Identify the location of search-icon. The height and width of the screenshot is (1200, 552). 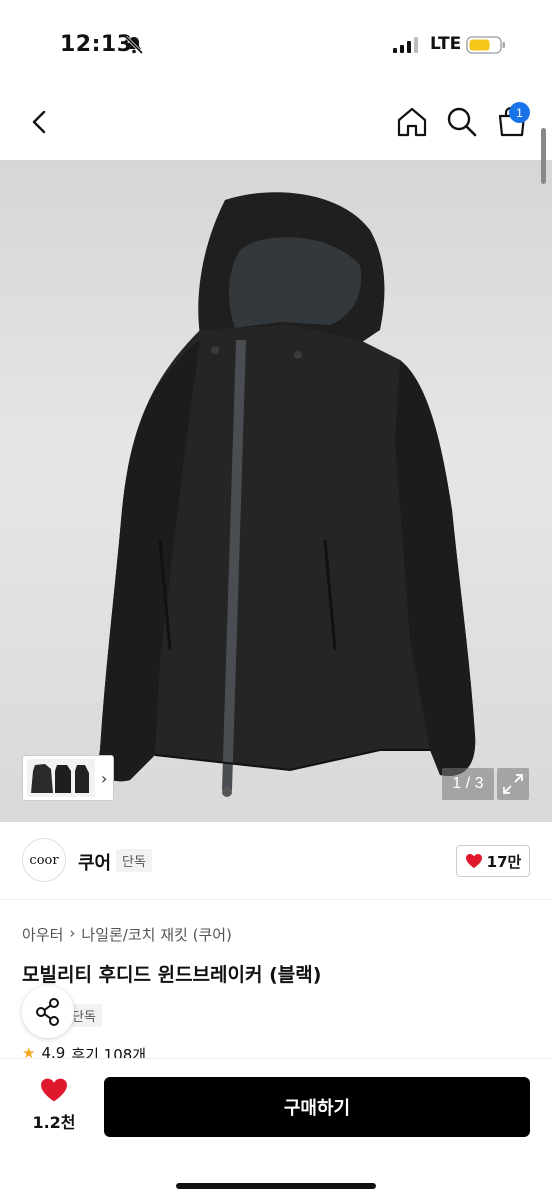
(462, 122).